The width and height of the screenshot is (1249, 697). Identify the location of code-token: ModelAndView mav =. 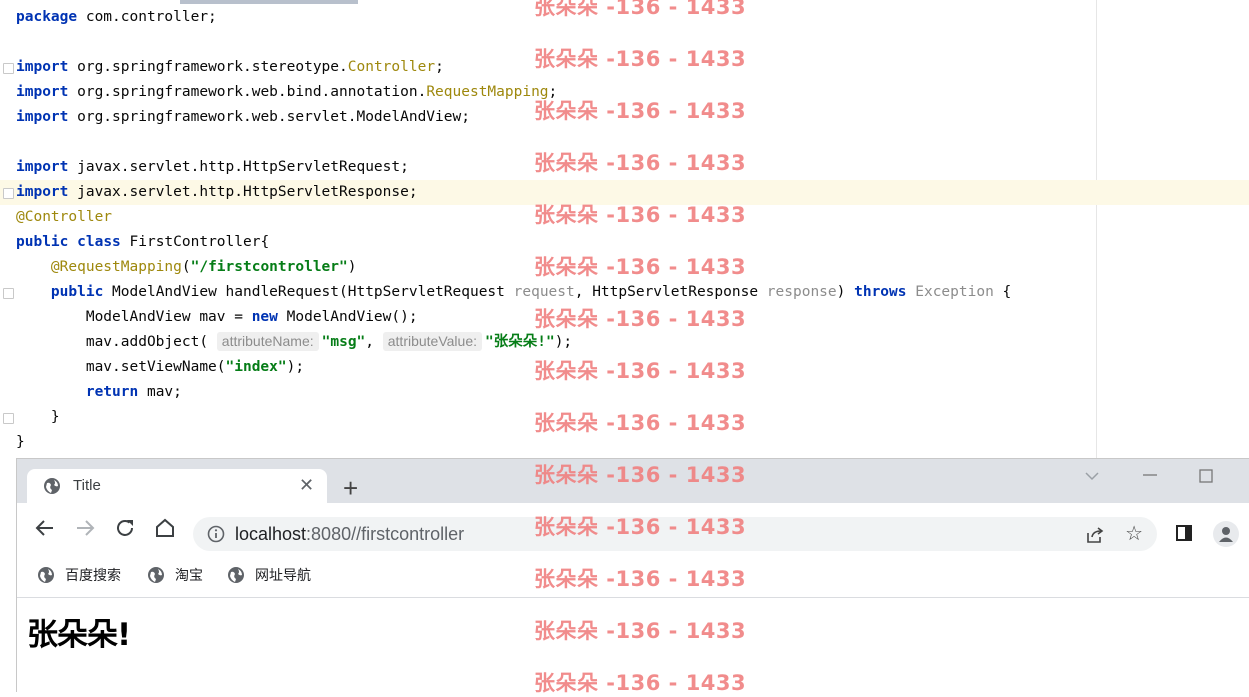
(134, 317).